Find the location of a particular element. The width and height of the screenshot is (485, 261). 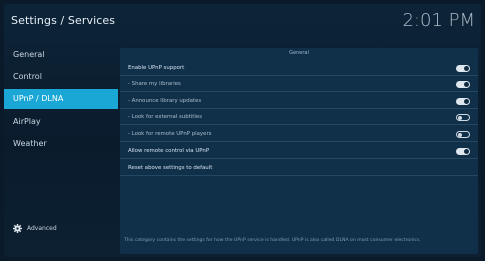

advanced-settings-button: Advanced is located at coordinates (35, 228).